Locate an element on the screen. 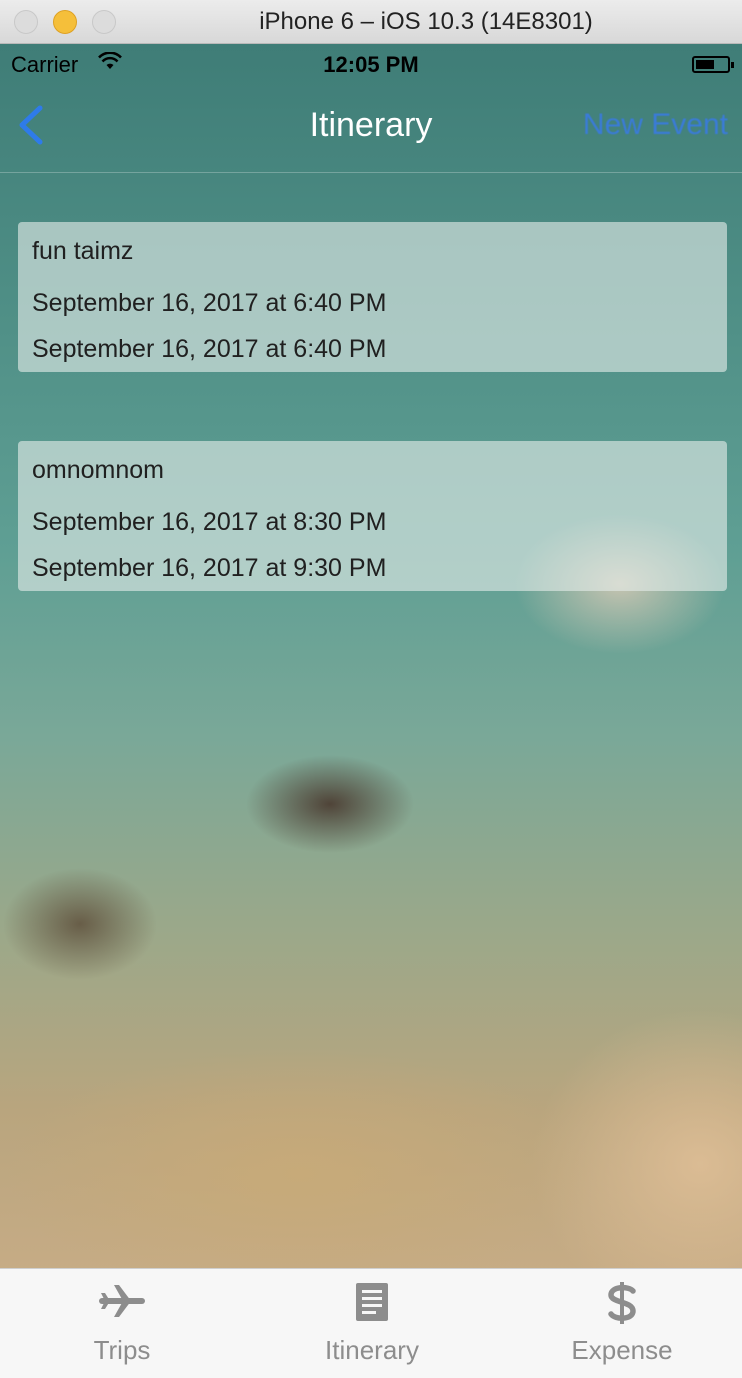 The width and height of the screenshot is (742, 1378). navigation-bar: Itinerary New Event is located at coordinates (371, 108).